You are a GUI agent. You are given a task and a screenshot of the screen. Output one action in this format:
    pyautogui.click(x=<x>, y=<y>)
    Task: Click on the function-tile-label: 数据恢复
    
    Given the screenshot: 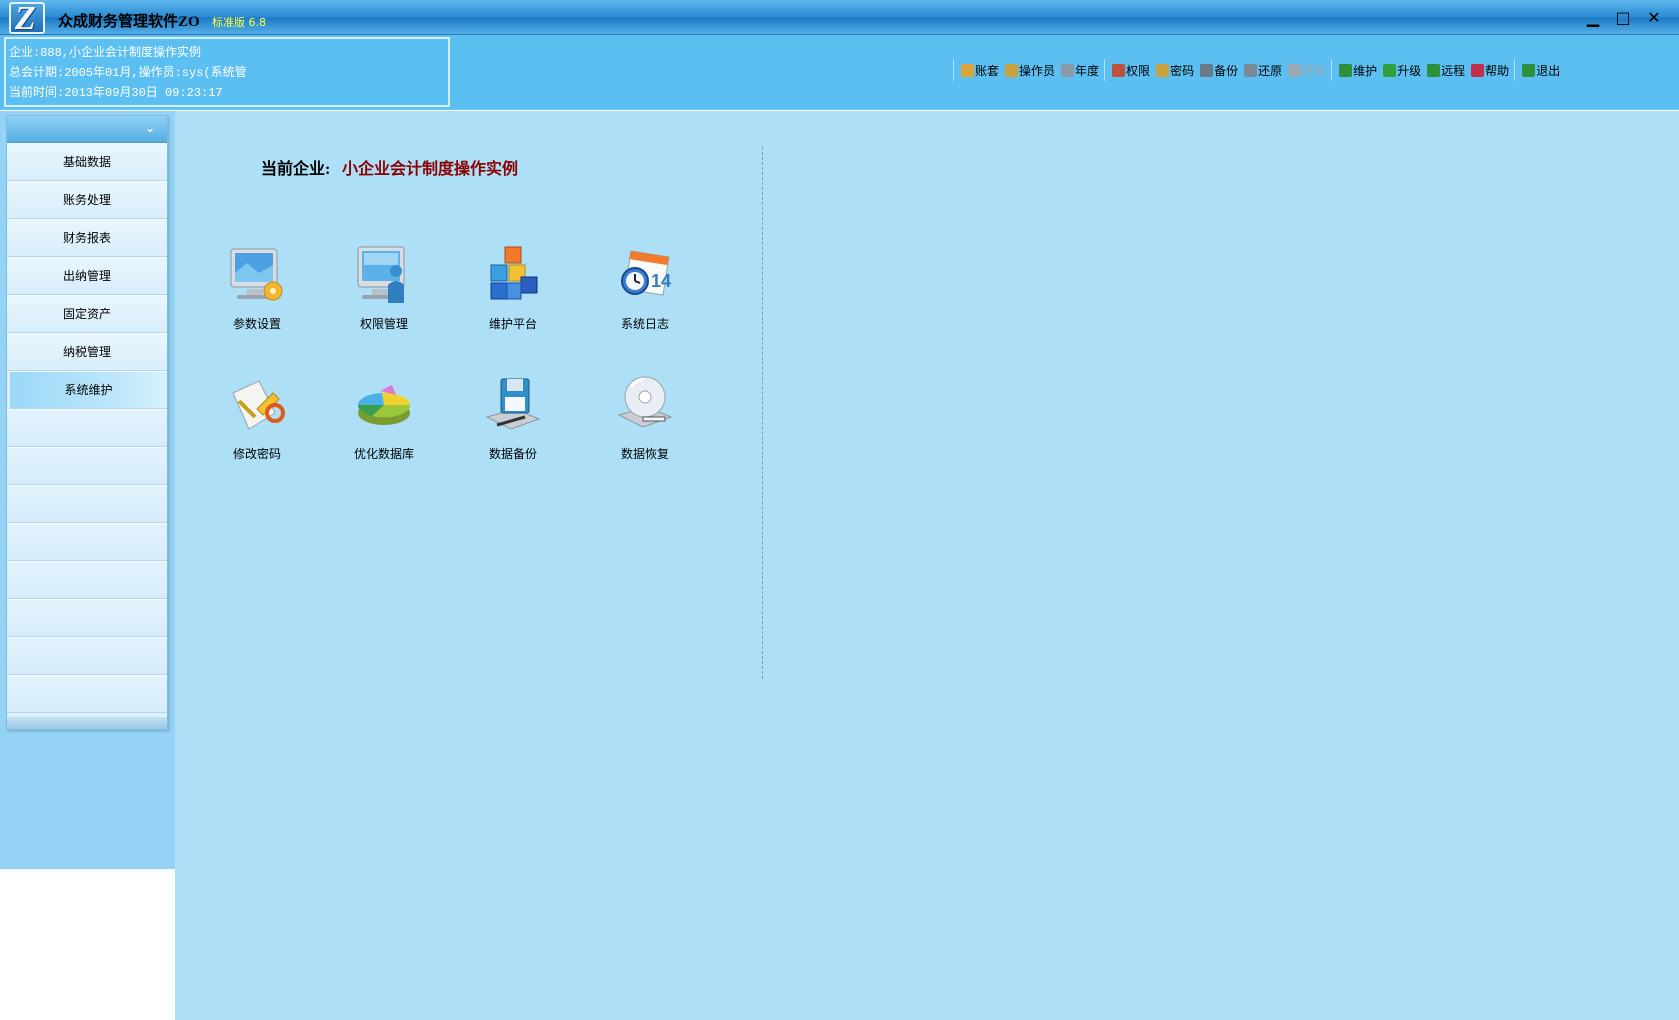 What is the action you would take?
    pyautogui.click(x=644, y=454)
    